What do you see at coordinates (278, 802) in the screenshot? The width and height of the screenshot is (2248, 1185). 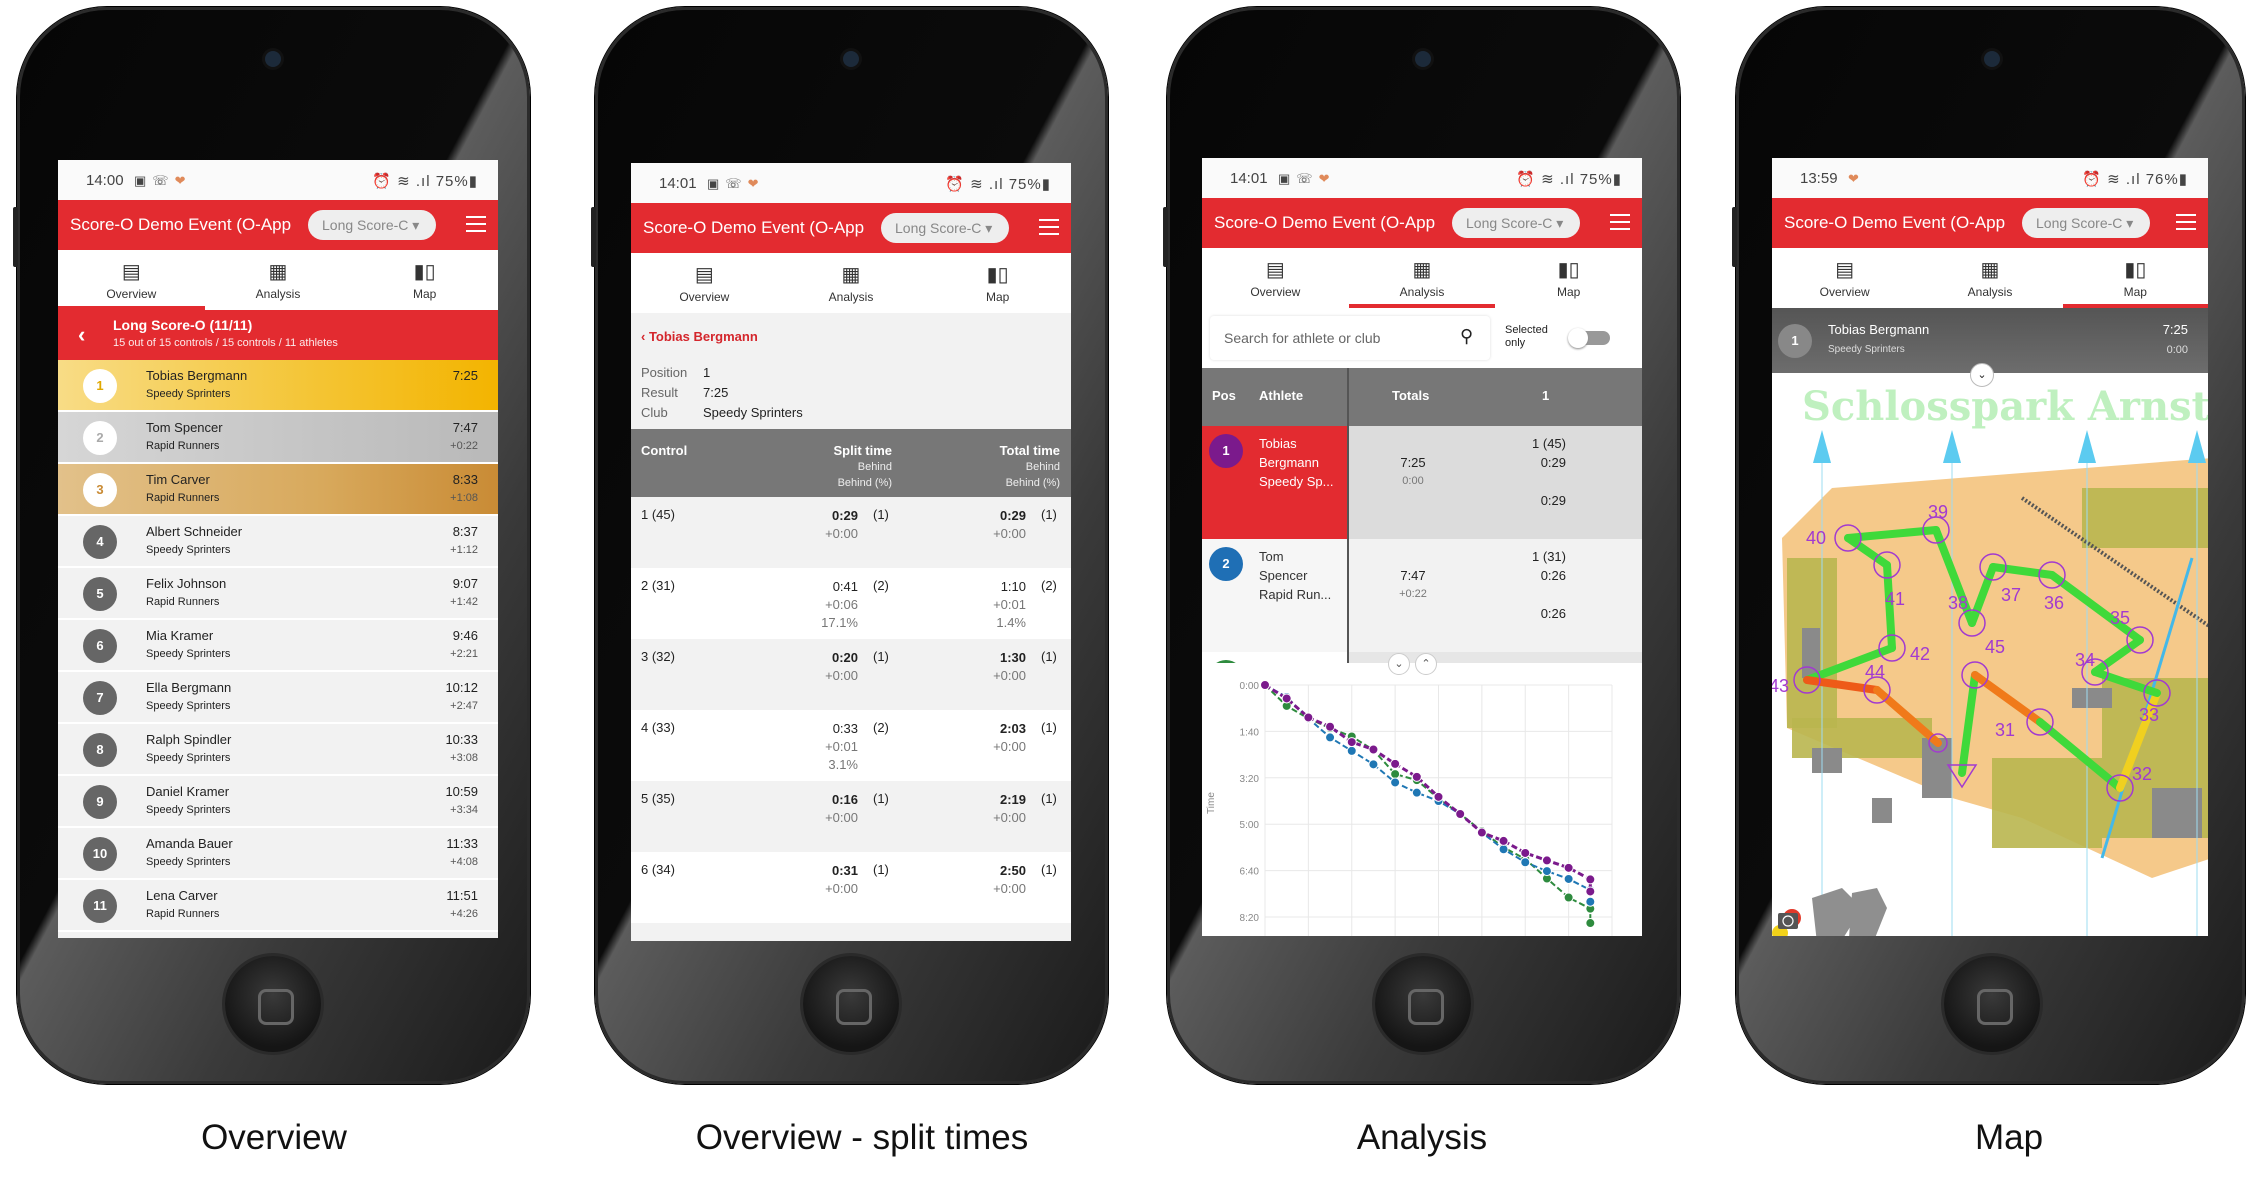 I see `result-row: 9 Daniel Kramer Speedy Sprinters 10:59 +3:34` at bounding box center [278, 802].